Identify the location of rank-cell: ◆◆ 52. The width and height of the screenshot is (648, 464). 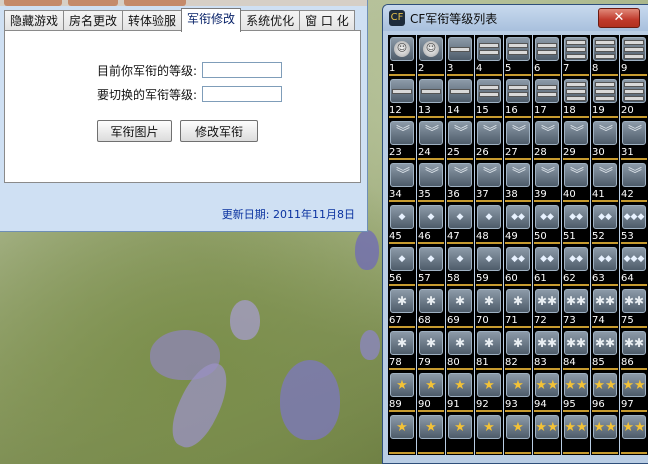
(605, 224).